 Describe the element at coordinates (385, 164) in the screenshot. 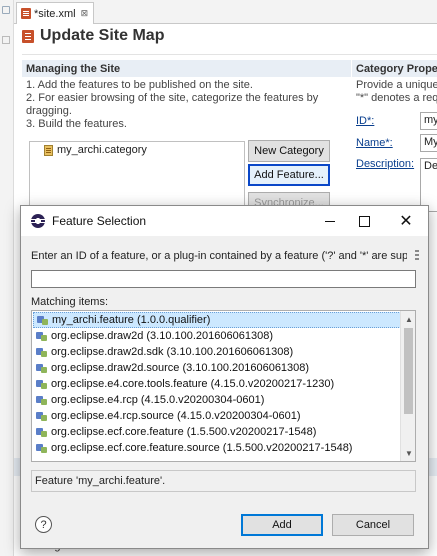

I see `description-label: Description:` at that location.